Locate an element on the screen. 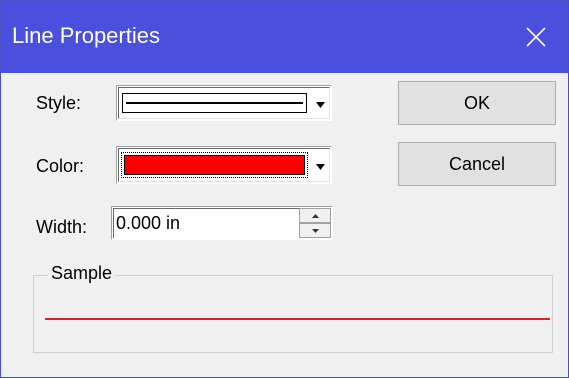 This screenshot has width=569, height=378. cancel-button: Cancel is located at coordinates (477, 164).